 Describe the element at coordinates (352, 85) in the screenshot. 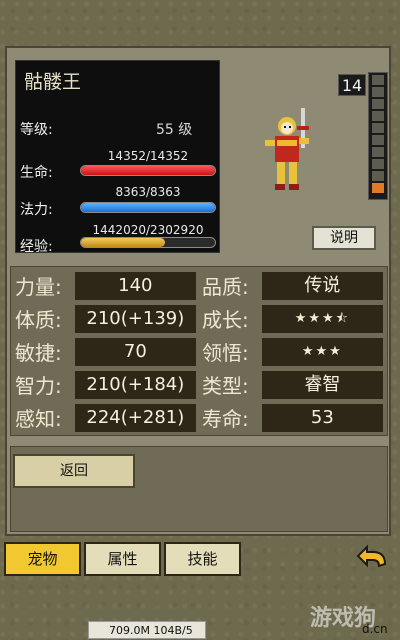

I see `level-badge: 14` at that location.